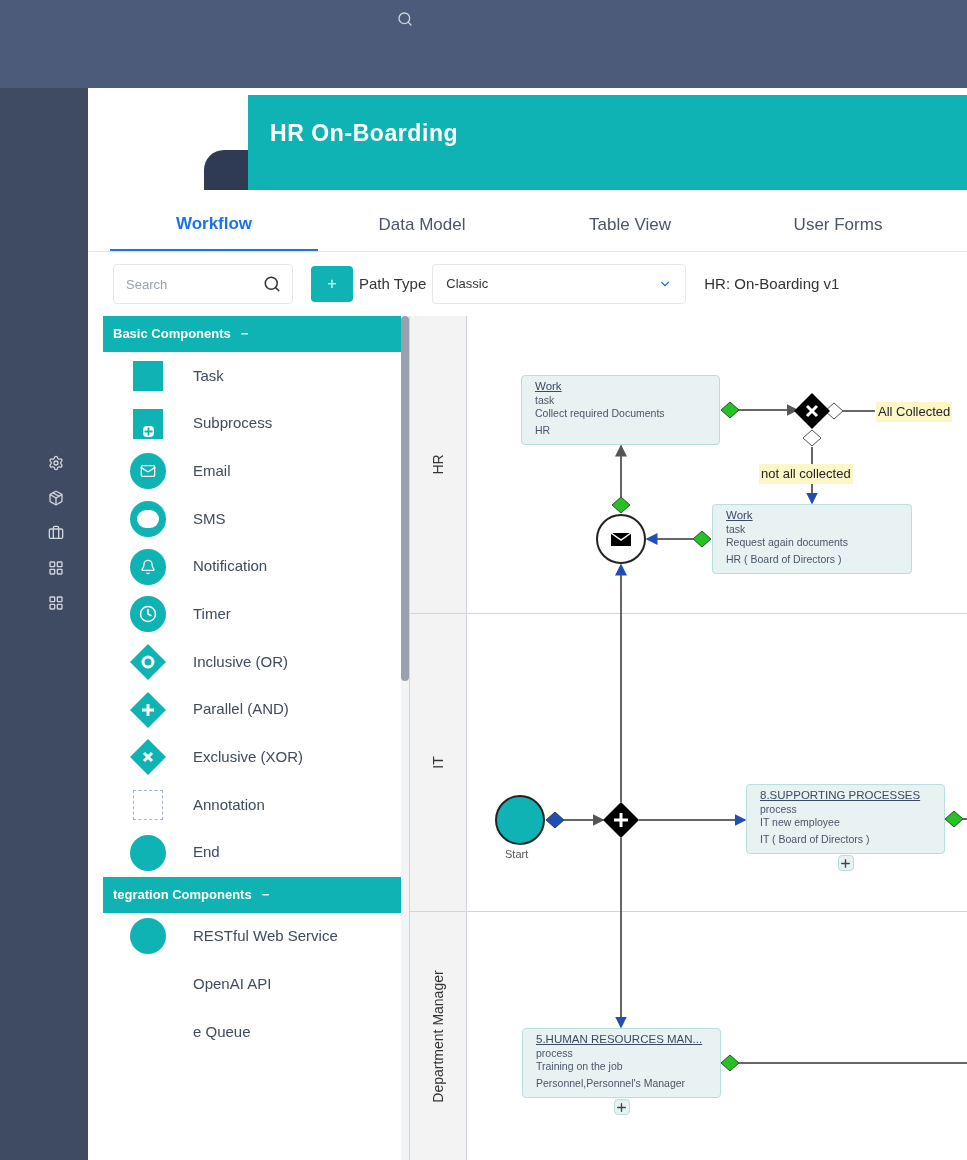 Image resolution: width=967 pixels, height=1160 pixels. I want to click on parallel-gateway-icon, so click(148, 709).